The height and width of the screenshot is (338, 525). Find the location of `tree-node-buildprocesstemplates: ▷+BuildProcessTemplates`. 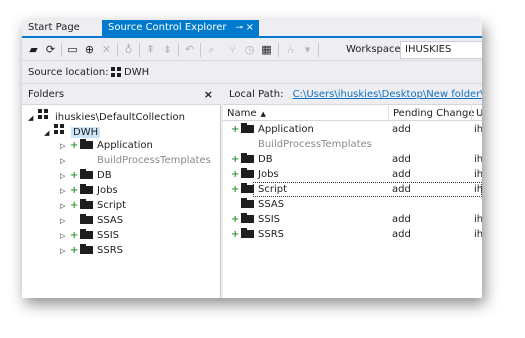

tree-node-buildprocesstemplates: ▷+BuildProcessTemplates is located at coordinates (135, 161).